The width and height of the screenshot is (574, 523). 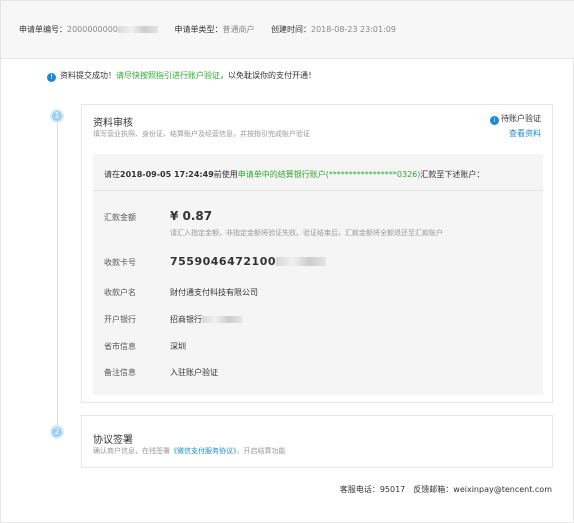 I want to click on bank-row: 开户银行 招商银行, so click(x=173, y=319).